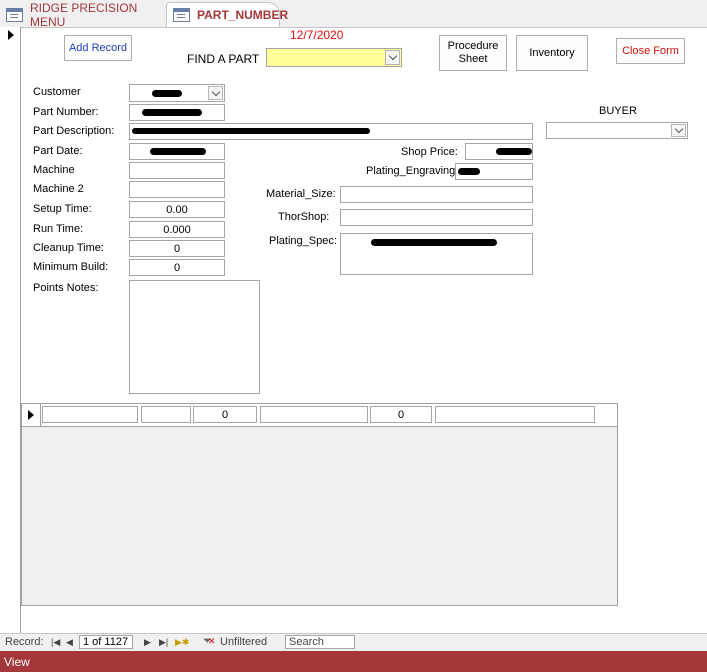  Describe the element at coordinates (69, 642) in the screenshot. I see `previous-record-icon: ◀` at that location.